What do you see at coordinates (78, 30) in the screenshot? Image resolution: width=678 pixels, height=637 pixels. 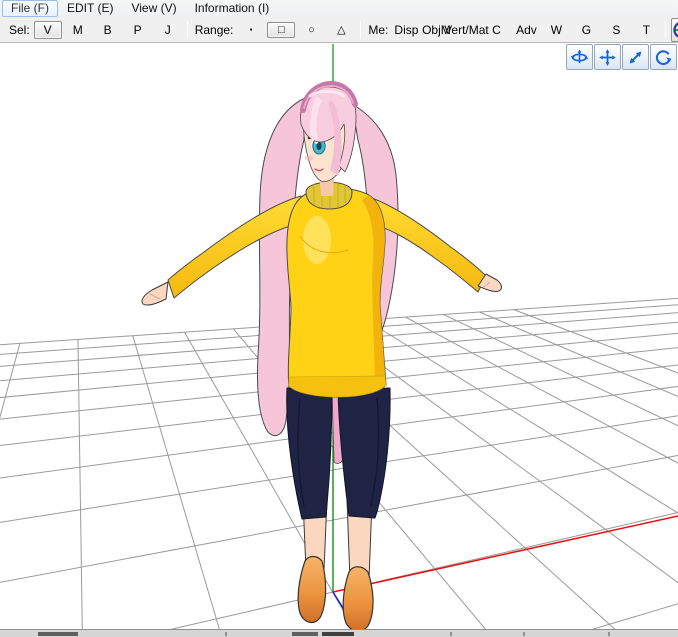 I see `sel-material-button: M` at bounding box center [78, 30].